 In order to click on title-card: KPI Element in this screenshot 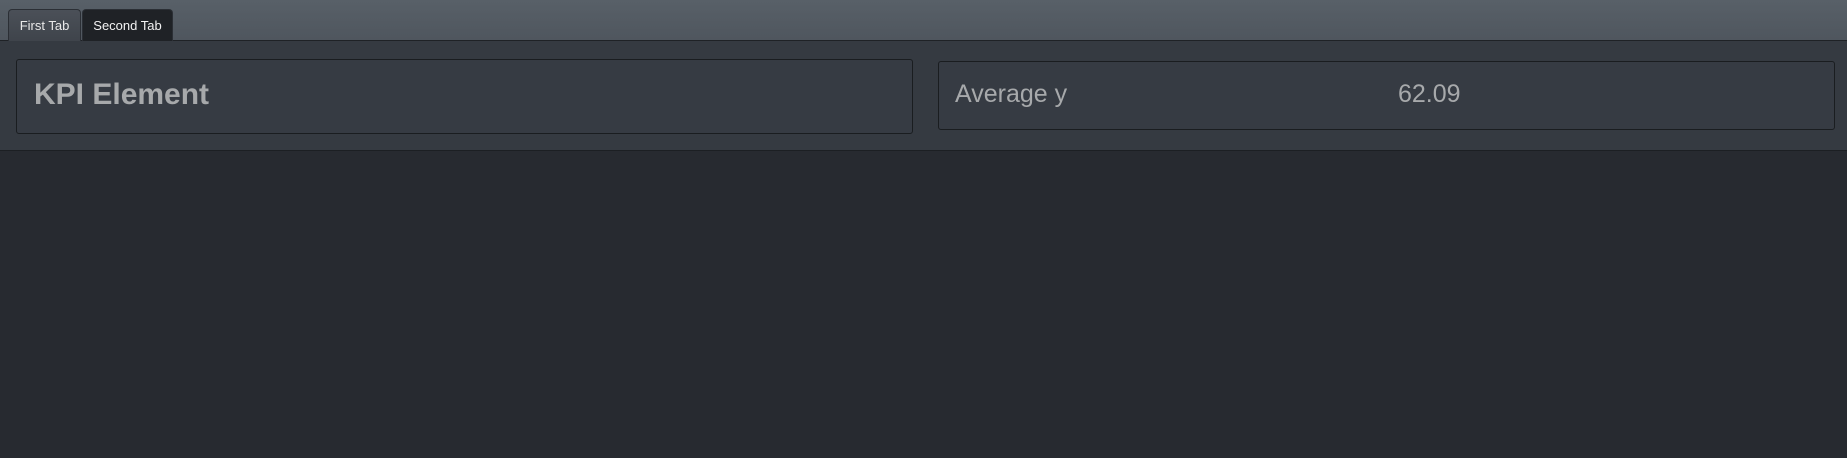, I will do `click(464, 96)`.